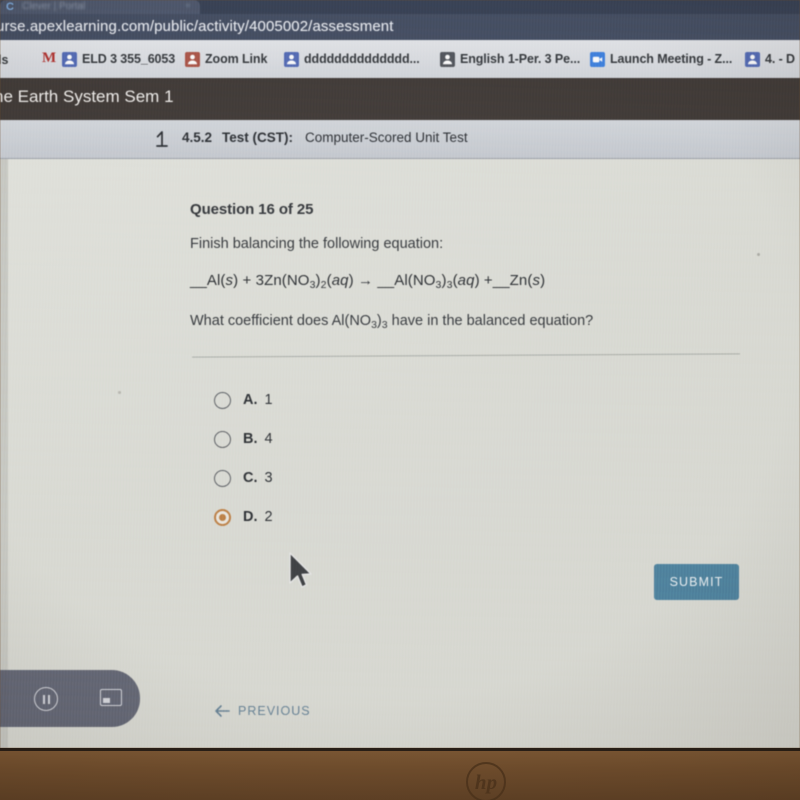 The height and width of the screenshot is (800, 800). Describe the element at coordinates (250, 517) in the screenshot. I see `answer-choice-letter: D.` at that location.